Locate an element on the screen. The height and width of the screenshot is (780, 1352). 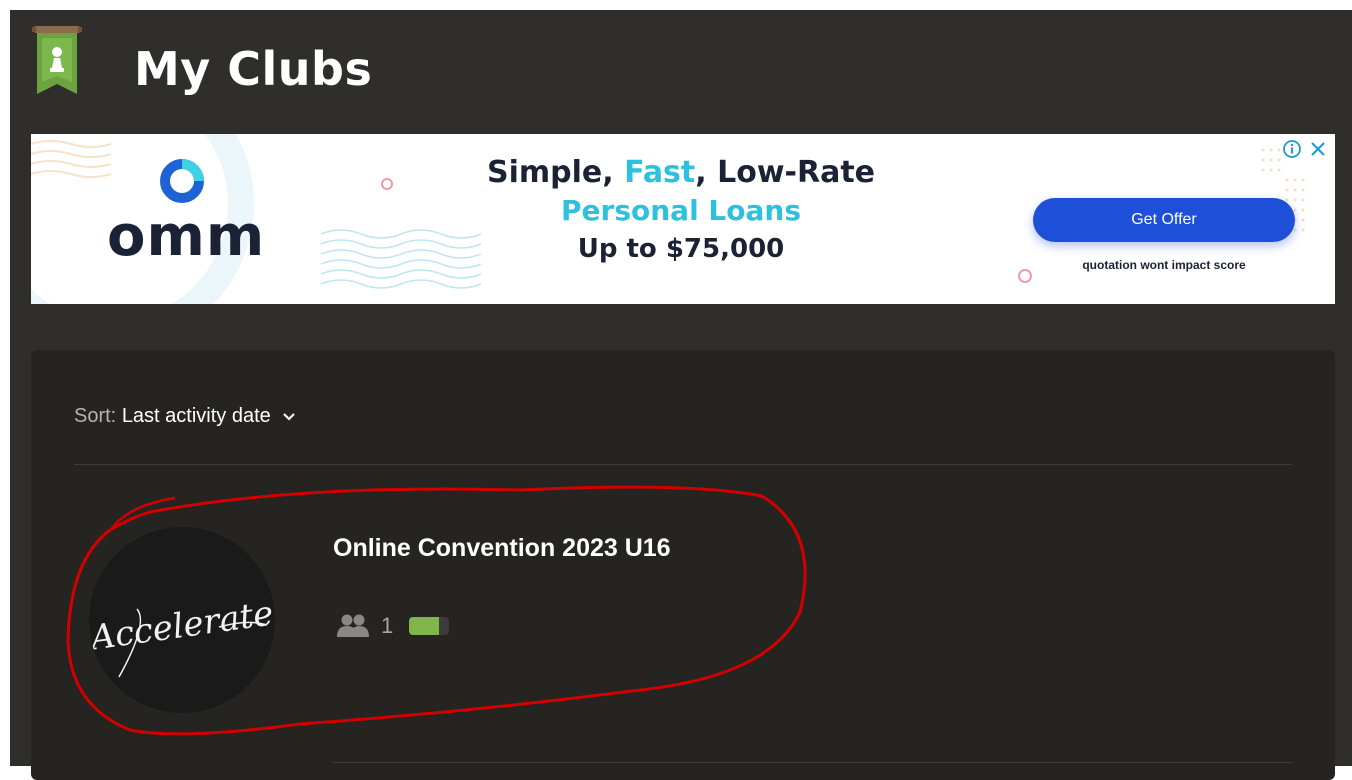
activity-bar-fill is located at coordinates (424, 626).